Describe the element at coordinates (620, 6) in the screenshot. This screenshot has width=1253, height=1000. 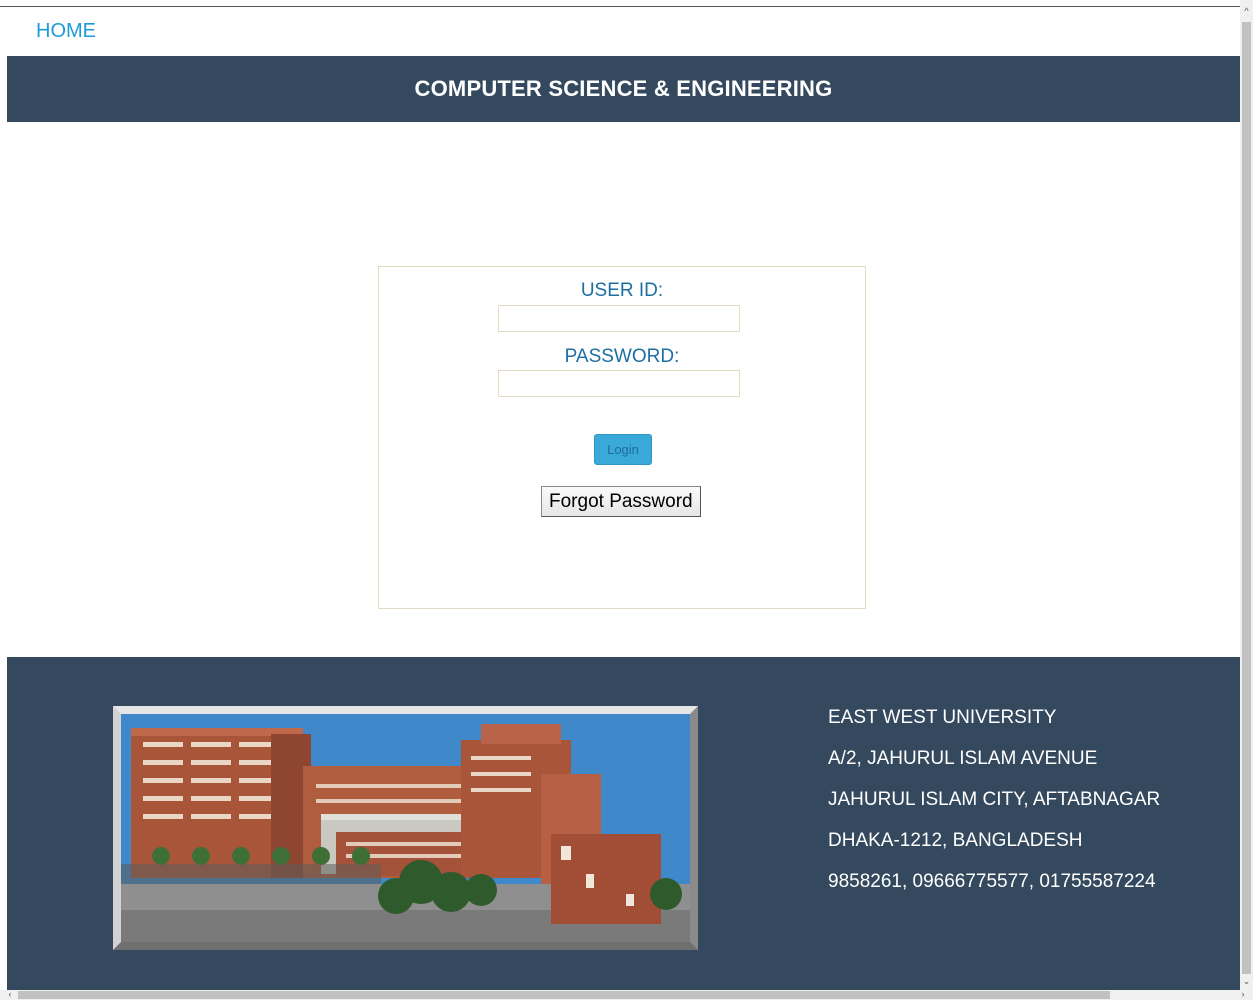
I see `top-divider` at that location.